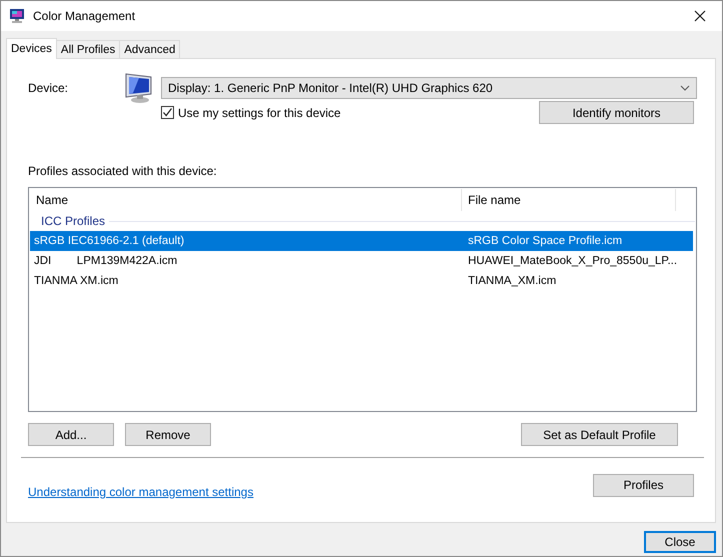 Image resolution: width=723 pixels, height=557 pixels. I want to click on chevron-down-icon, so click(685, 88).